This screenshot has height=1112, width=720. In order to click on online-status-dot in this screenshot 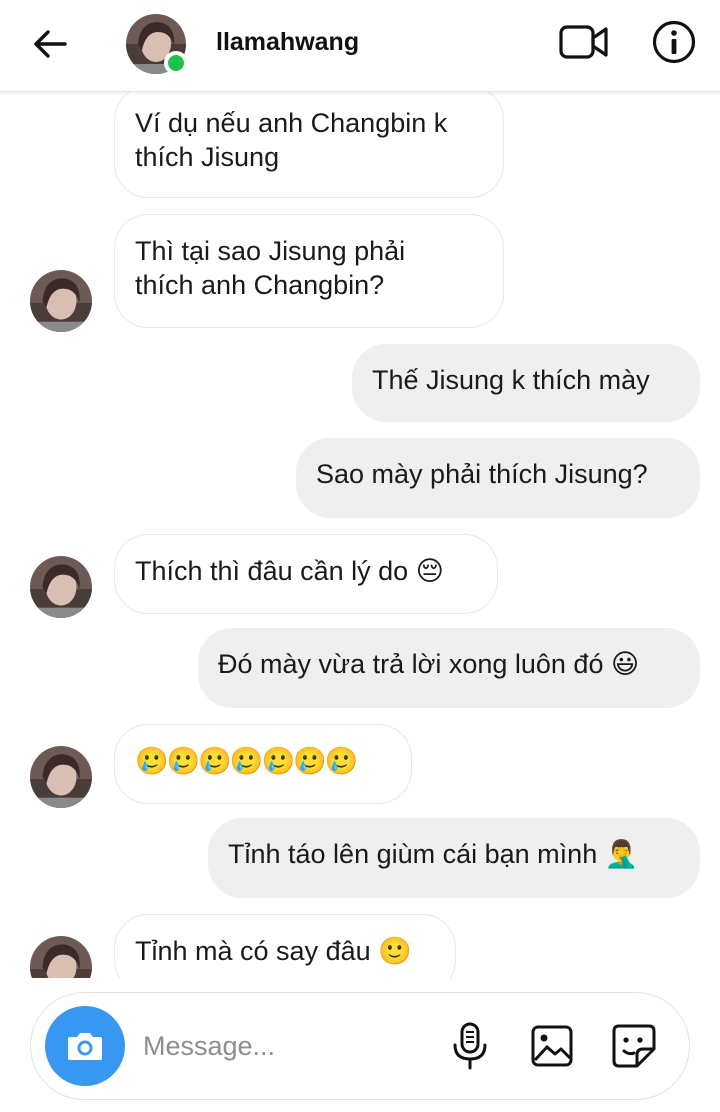, I will do `click(176, 63)`.